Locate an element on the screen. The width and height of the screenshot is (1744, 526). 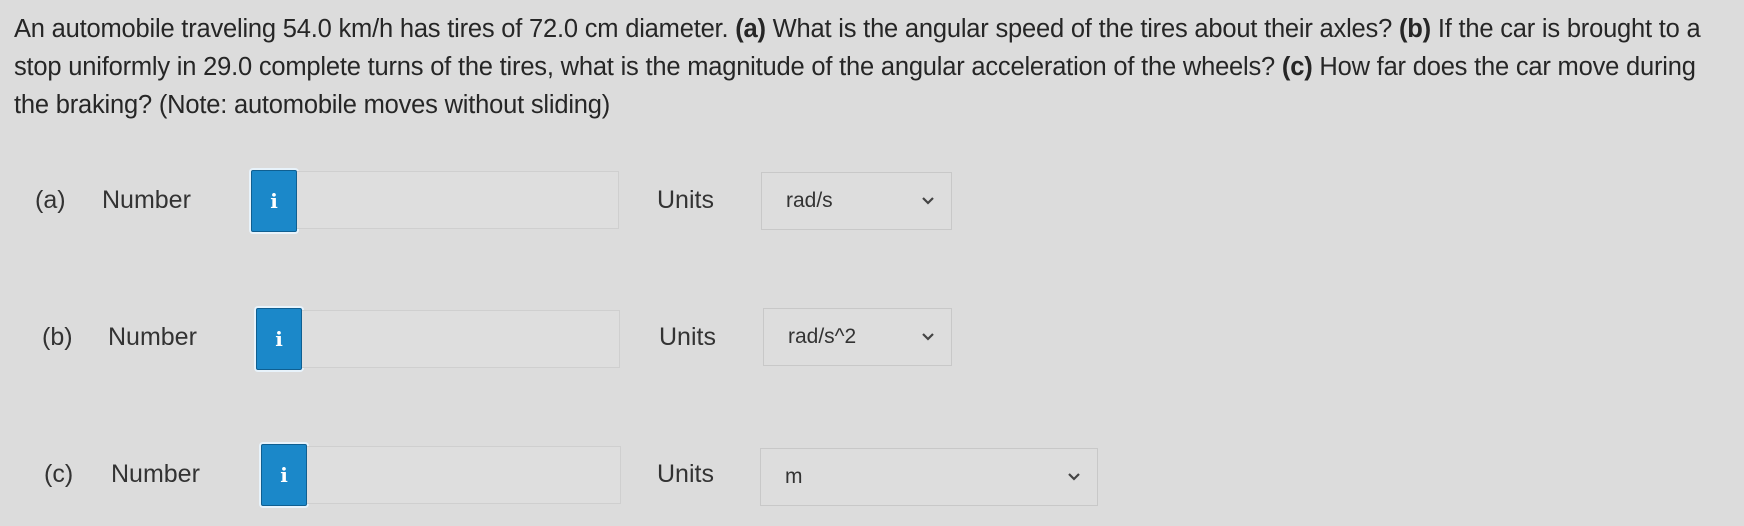
units-selected-value: rad/s is located at coordinates (809, 200).